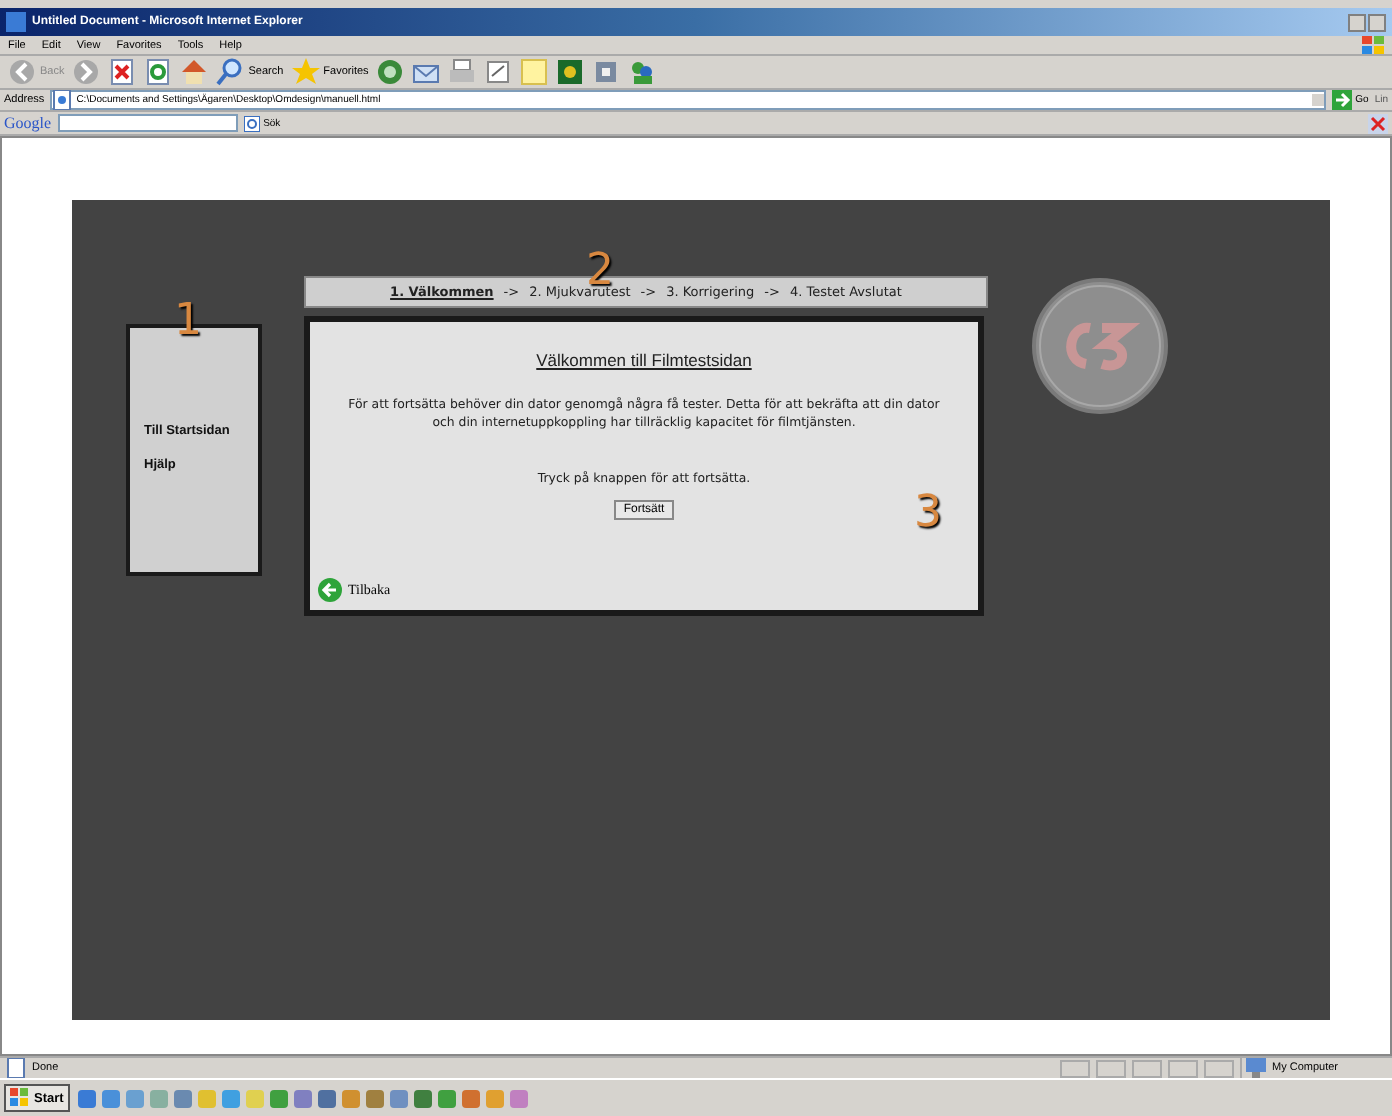 The width and height of the screenshot is (1392, 1116). Describe the element at coordinates (230, 72) in the screenshot. I see `search-icon` at that location.